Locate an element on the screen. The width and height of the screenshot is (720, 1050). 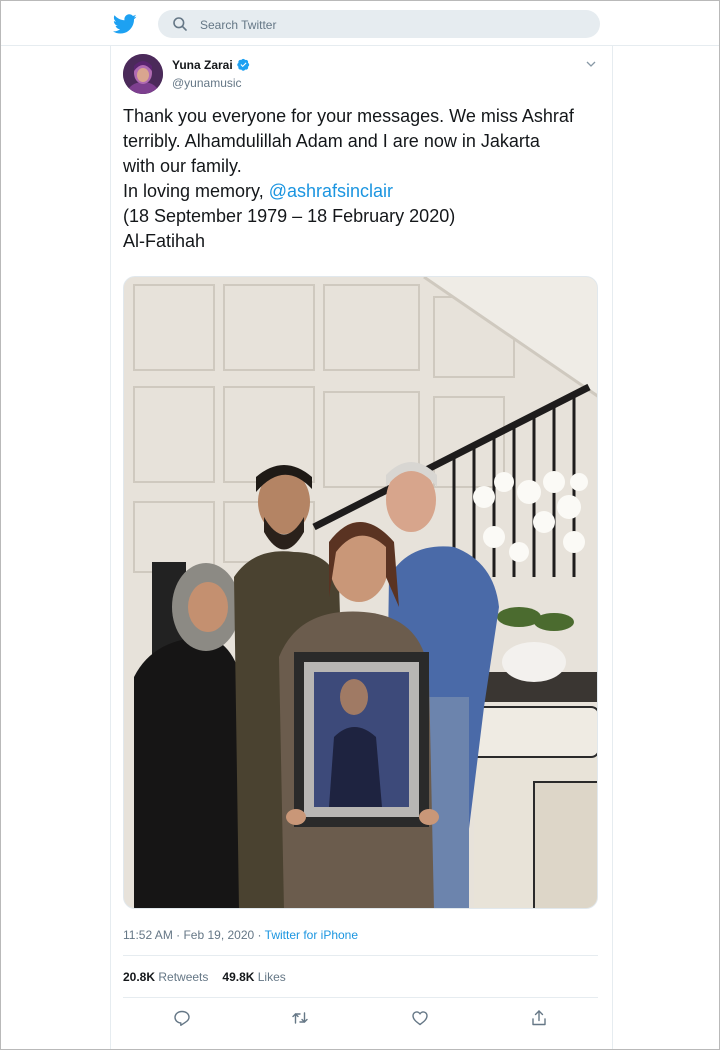
search-box is located at coordinates (379, 24).